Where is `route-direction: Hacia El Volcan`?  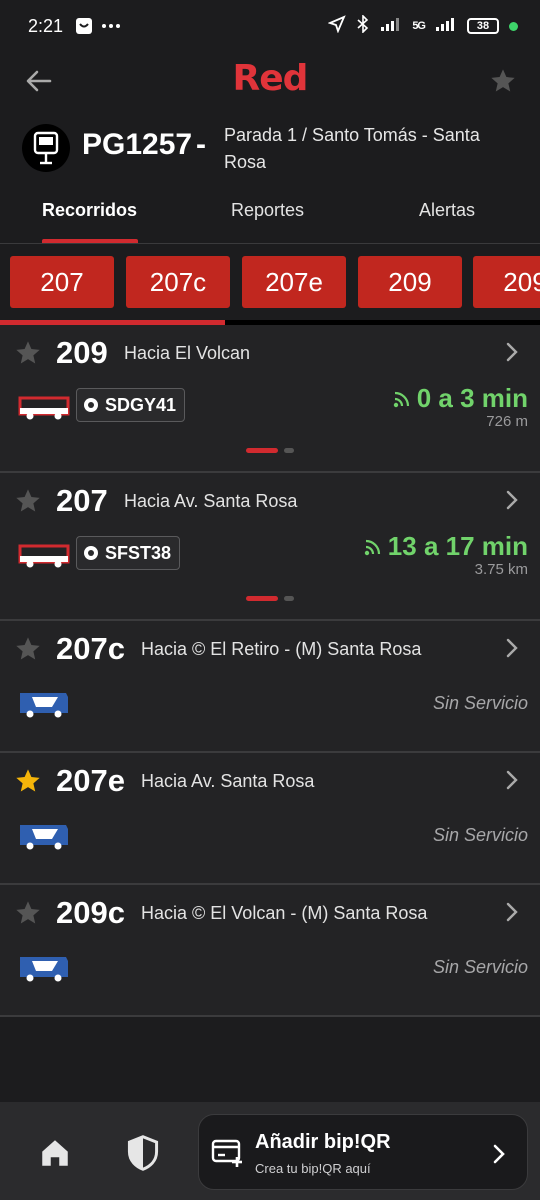 route-direction: Hacia El Volcan is located at coordinates (187, 353).